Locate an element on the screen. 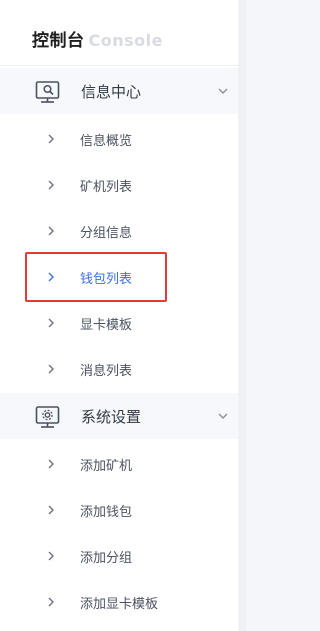 This screenshot has height=631, width=320. menu-group-info-center: 信息中心 is located at coordinates (119, 91).